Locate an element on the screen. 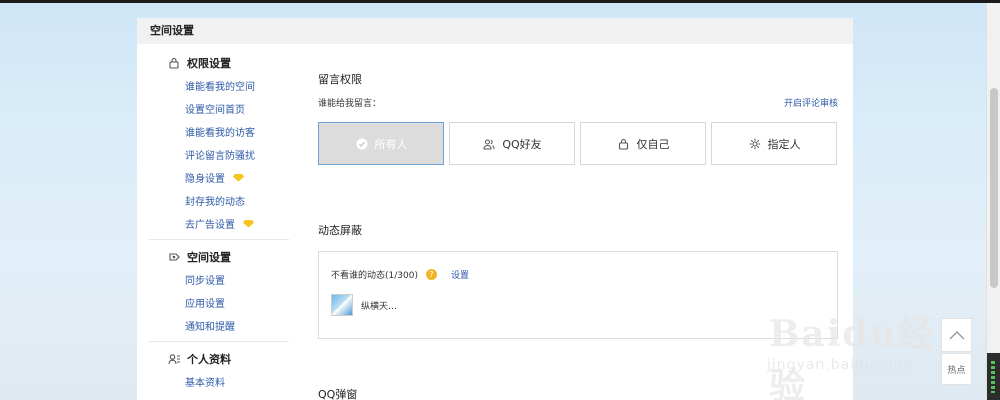  enable-comment-review-link: 开启评论审核 is located at coordinates (811, 104).